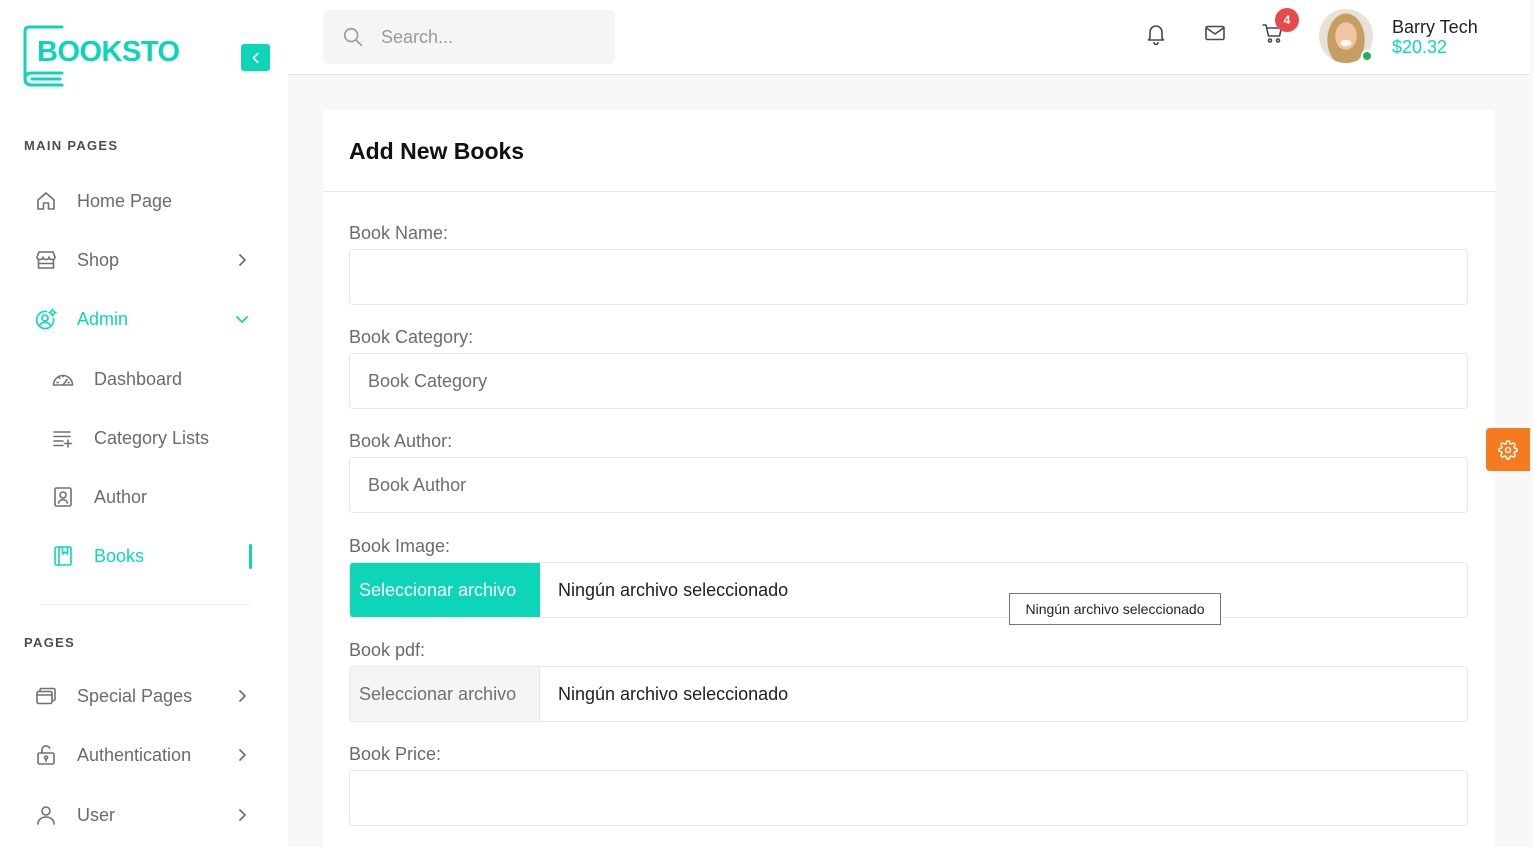 This screenshot has height=847, width=1533. What do you see at coordinates (908, 798) in the screenshot?
I see `book-price-input` at bounding box center [908, 798].